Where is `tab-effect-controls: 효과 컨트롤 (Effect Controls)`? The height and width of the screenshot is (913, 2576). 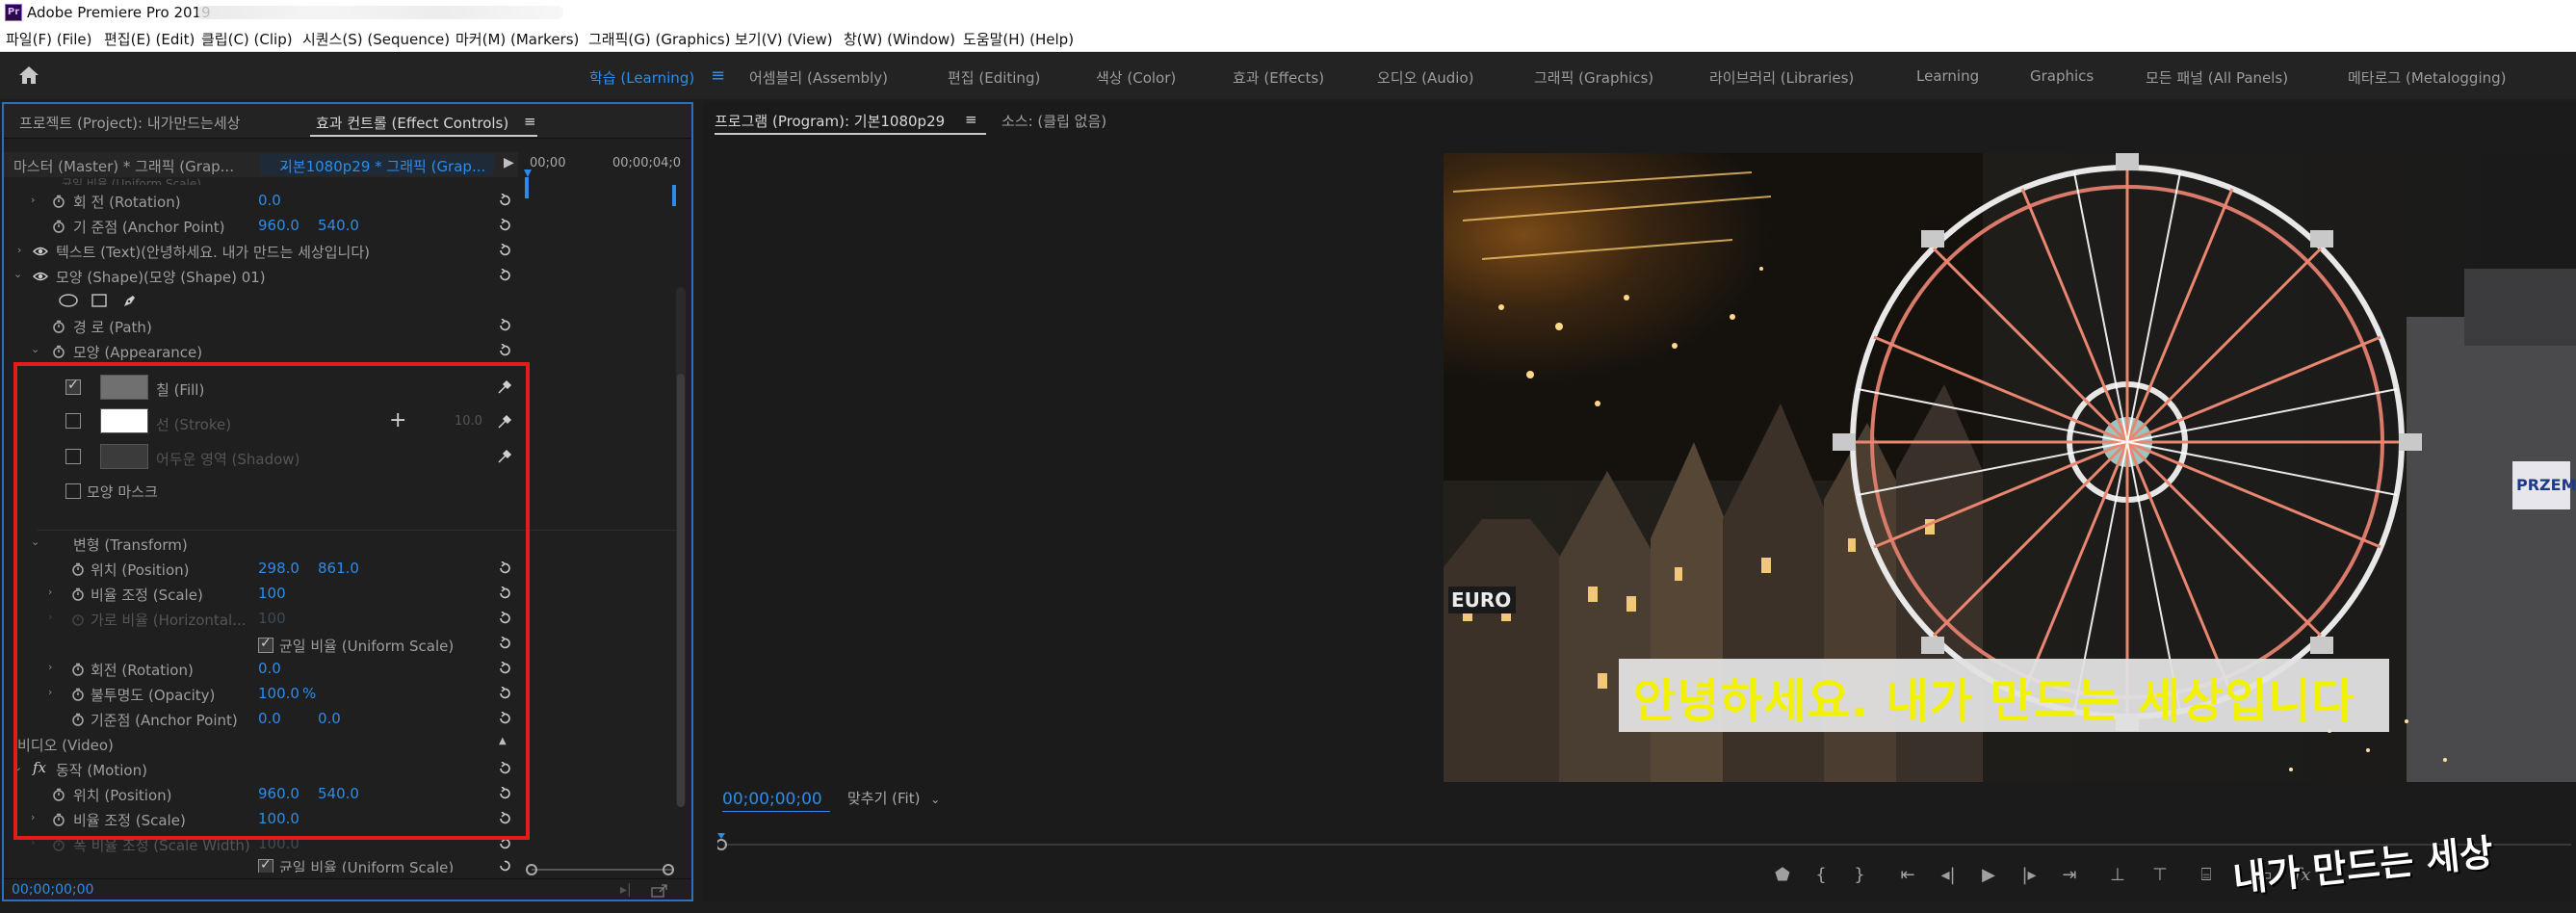 tab-effect-controls: 효과 컨트롤 (Effect Controls) is located at coordinates (412, 123).